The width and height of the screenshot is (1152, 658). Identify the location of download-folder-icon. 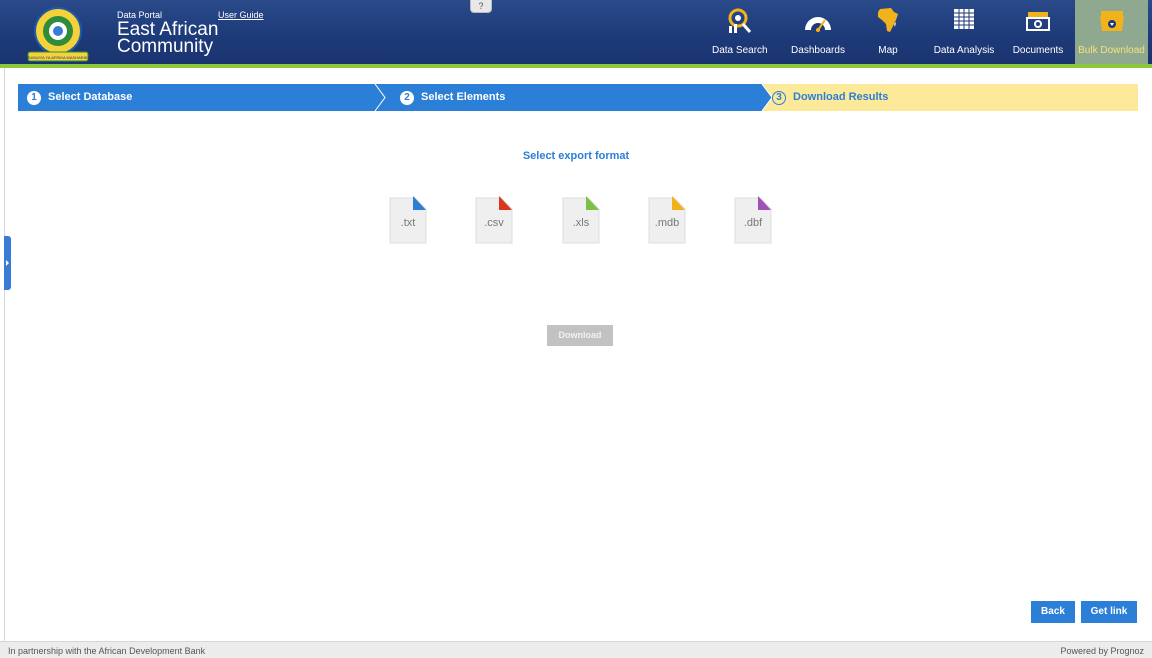
(1111, 21).